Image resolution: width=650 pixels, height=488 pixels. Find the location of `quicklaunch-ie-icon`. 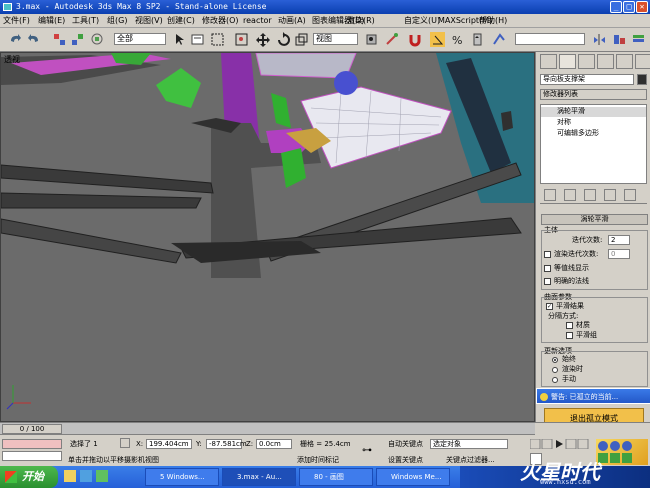

quicklaunch-ie-icon is located at coordinates (86, 476).